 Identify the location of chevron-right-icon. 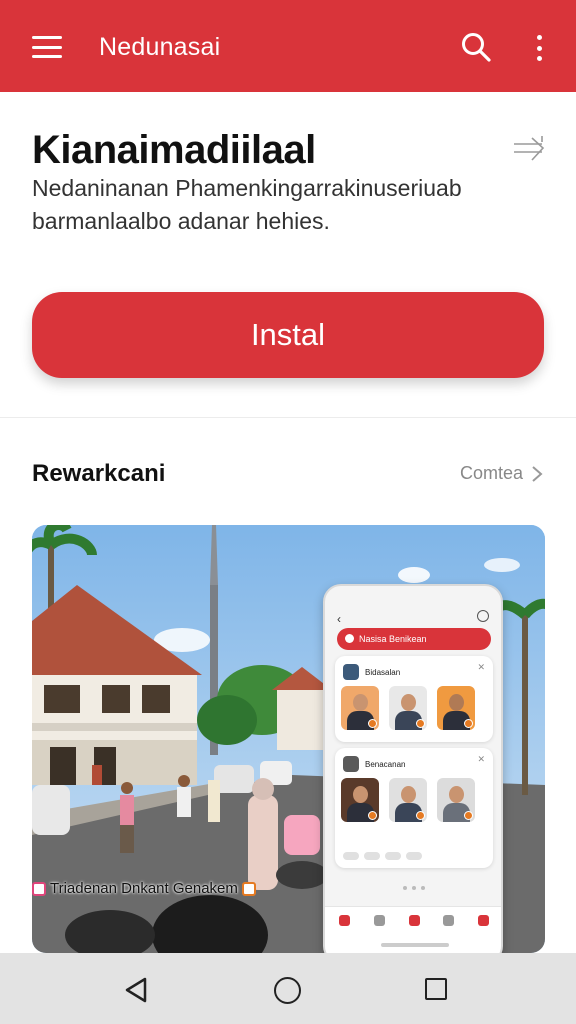
(537, 473).